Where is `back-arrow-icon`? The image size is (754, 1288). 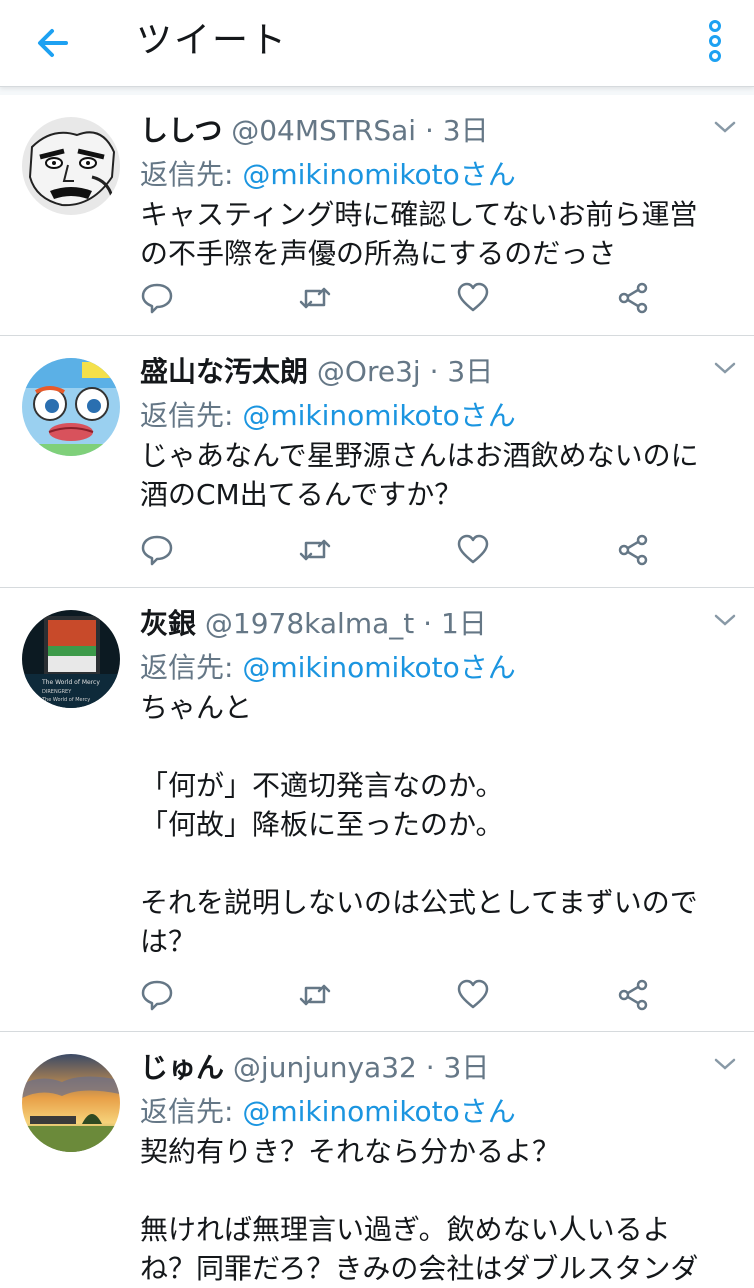
back-arrow-icon is located at coordinates (55, 43).